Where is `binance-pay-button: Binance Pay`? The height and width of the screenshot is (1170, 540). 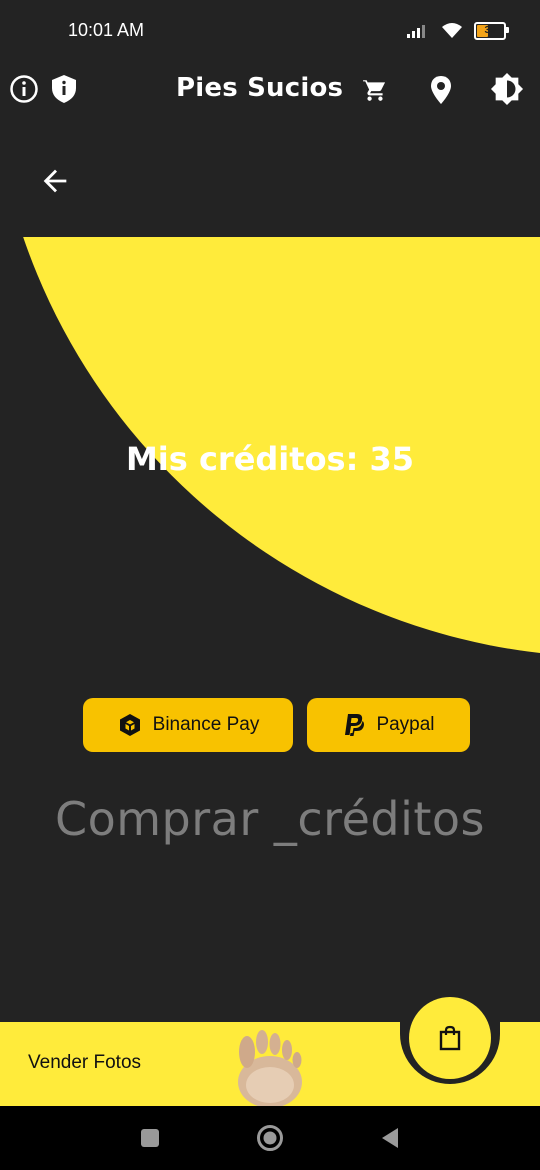
binance-pay-button: Binance Pay is located at coordinates (188, 725).